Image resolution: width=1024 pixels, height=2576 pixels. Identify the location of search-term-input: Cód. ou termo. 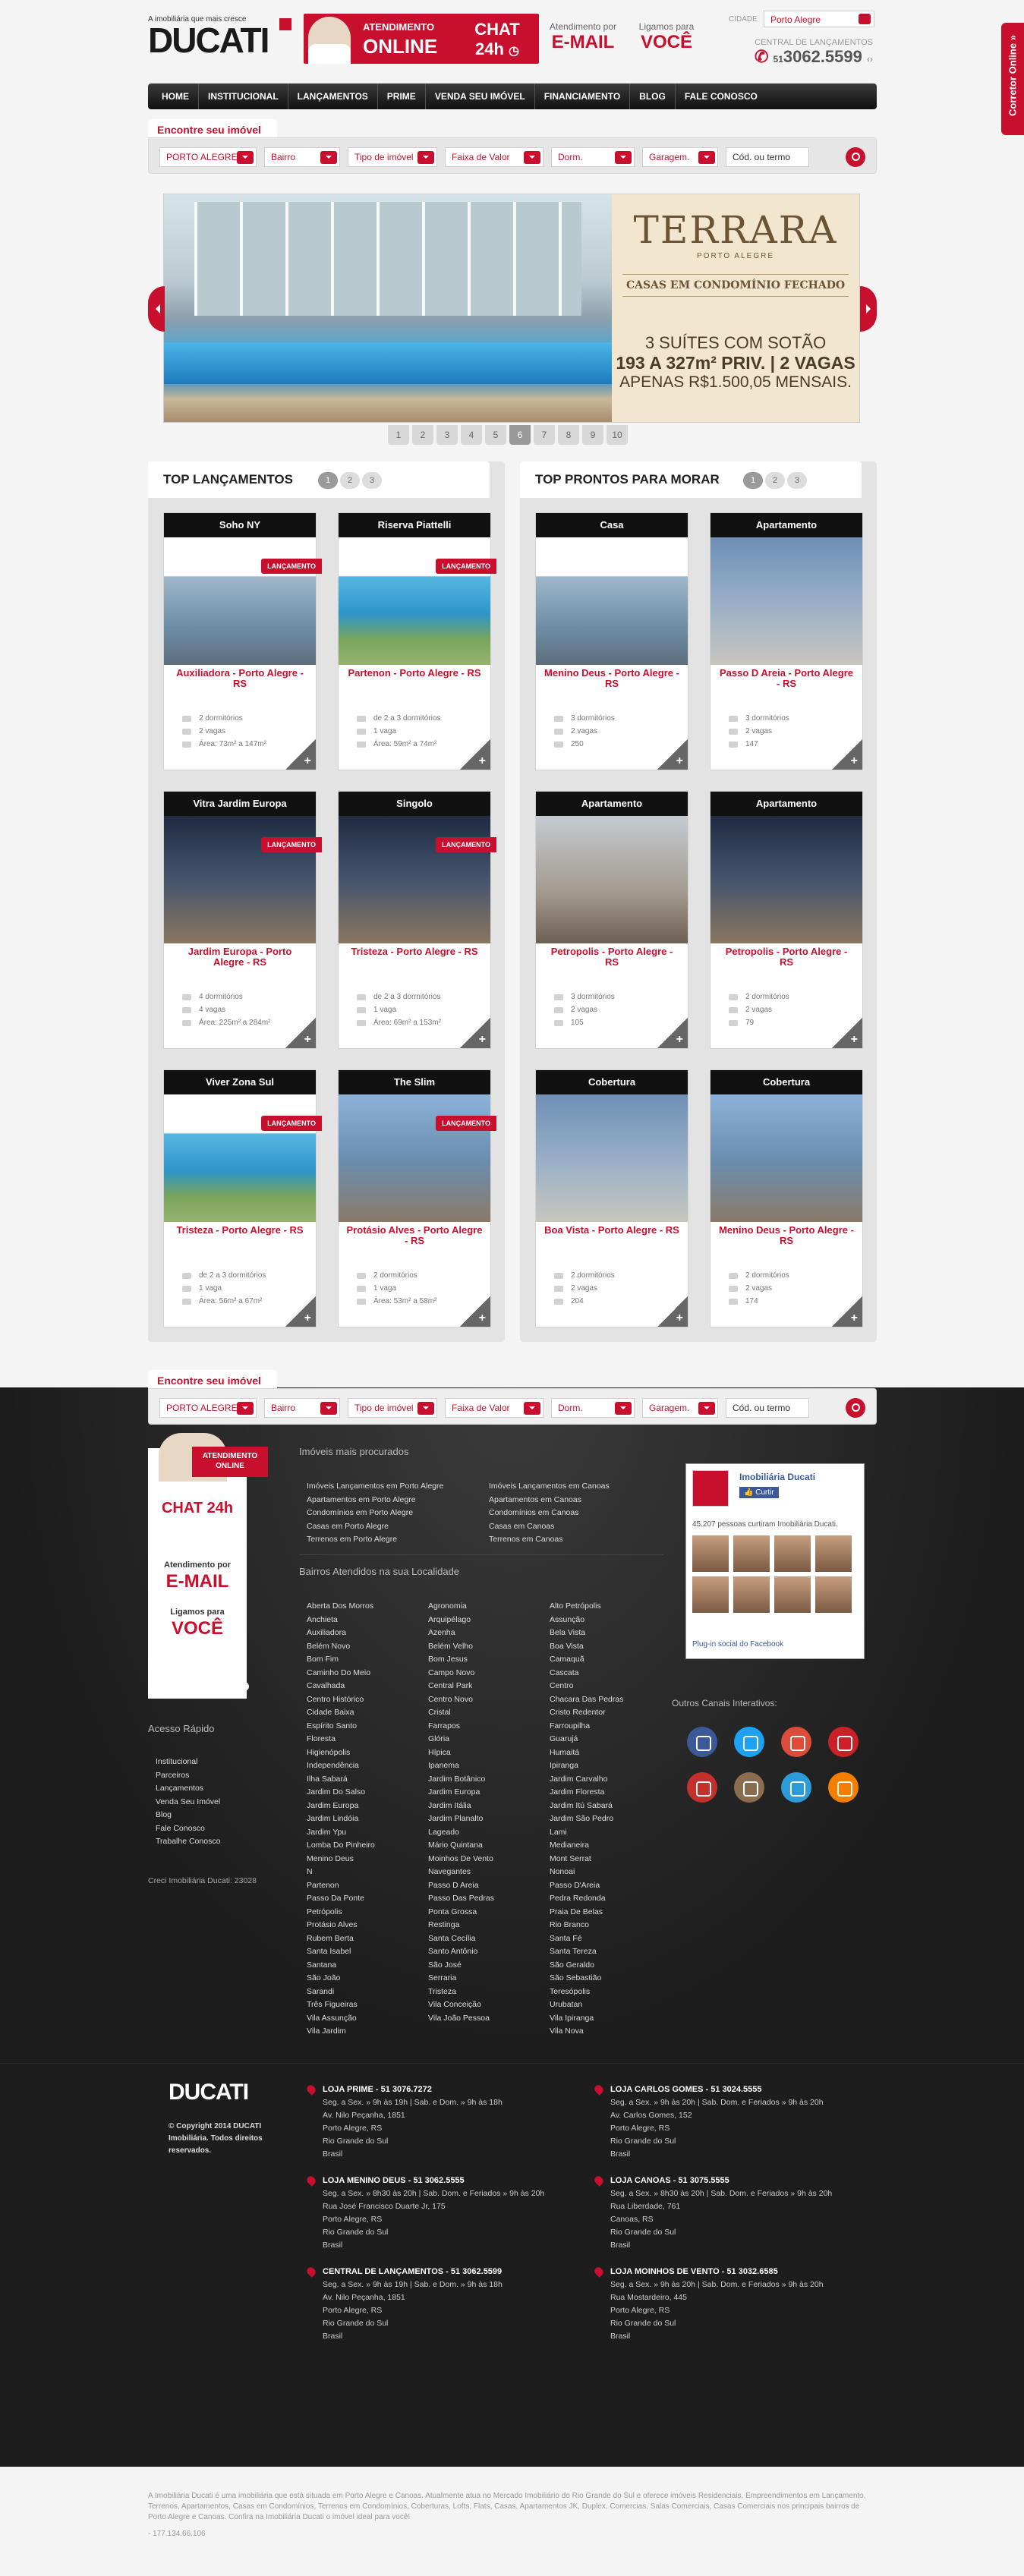
(767, 157).